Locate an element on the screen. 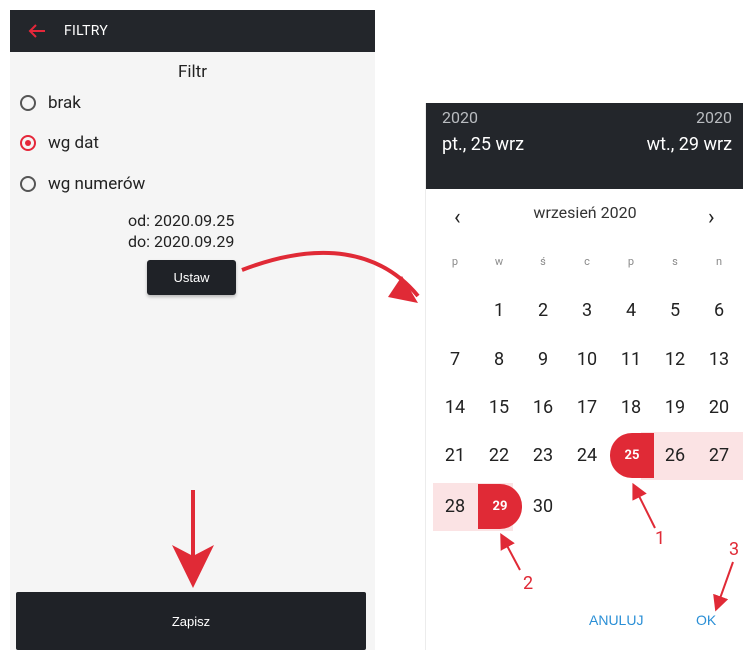  annotation-3: 3 is located at coordinates (734, 549).